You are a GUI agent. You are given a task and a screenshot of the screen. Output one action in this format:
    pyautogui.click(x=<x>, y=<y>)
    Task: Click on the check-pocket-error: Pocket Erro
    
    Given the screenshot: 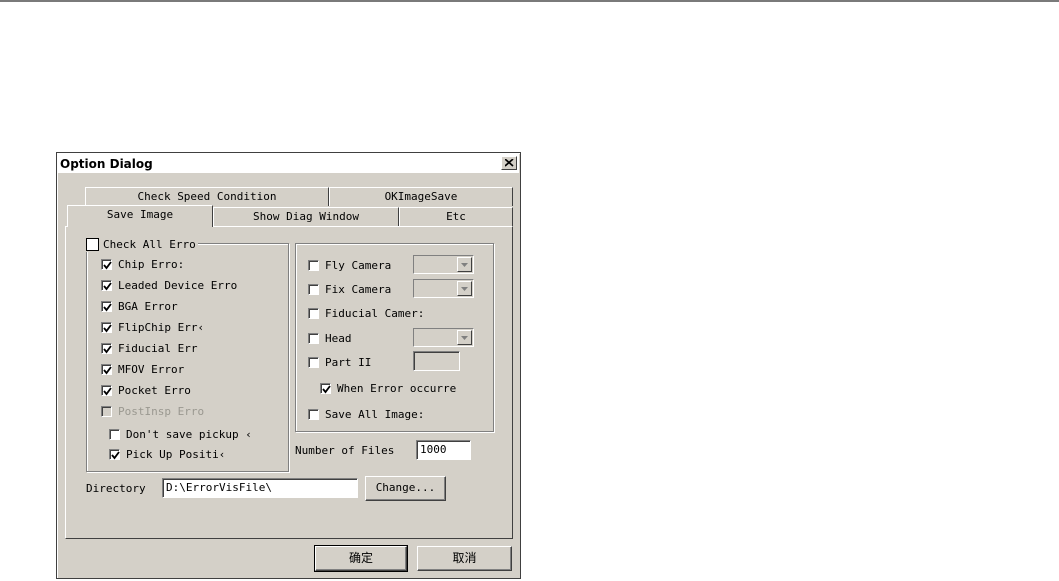 What is the action you would take?
    pyautogui.click(x=146, y=390)
    